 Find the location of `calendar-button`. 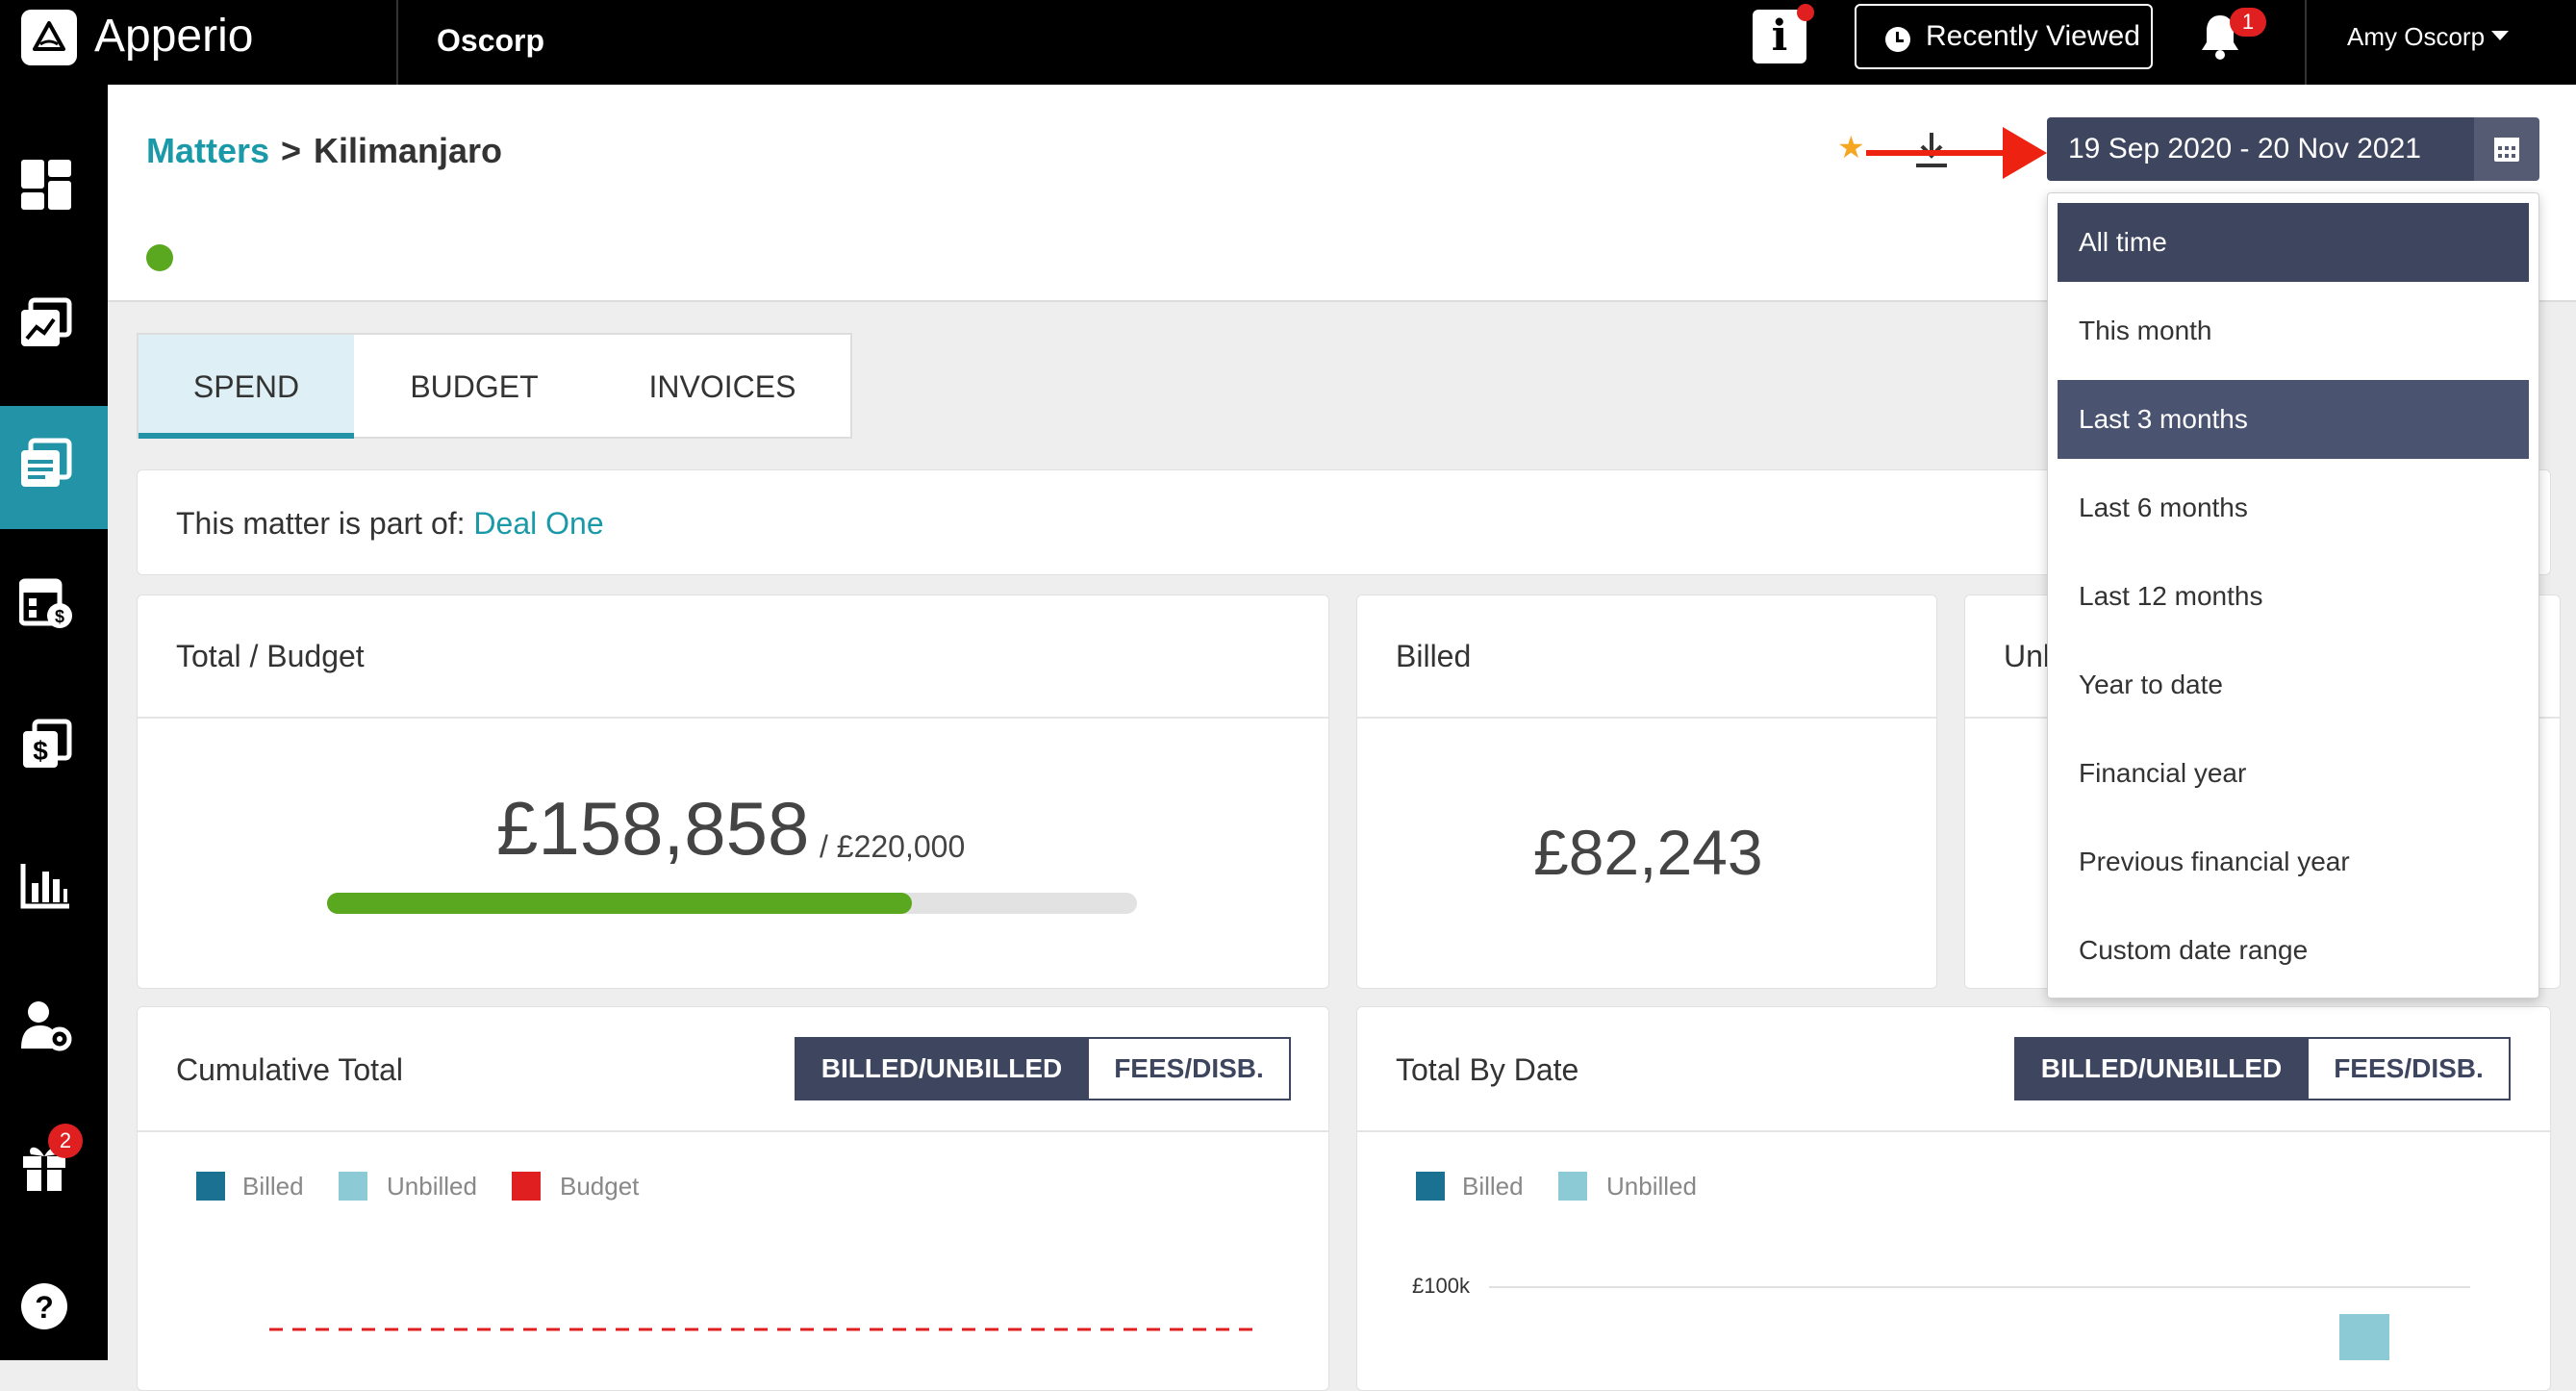

calendar-button is located at coordinates (2507, 149).